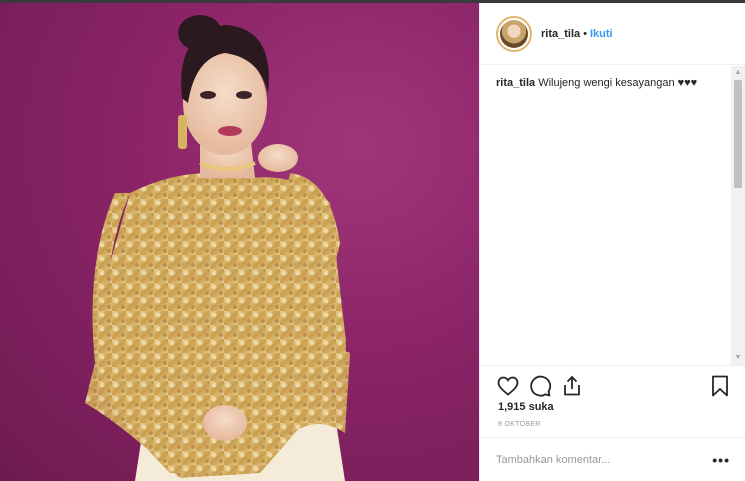  I want to click on like-button, so click(508, 386).